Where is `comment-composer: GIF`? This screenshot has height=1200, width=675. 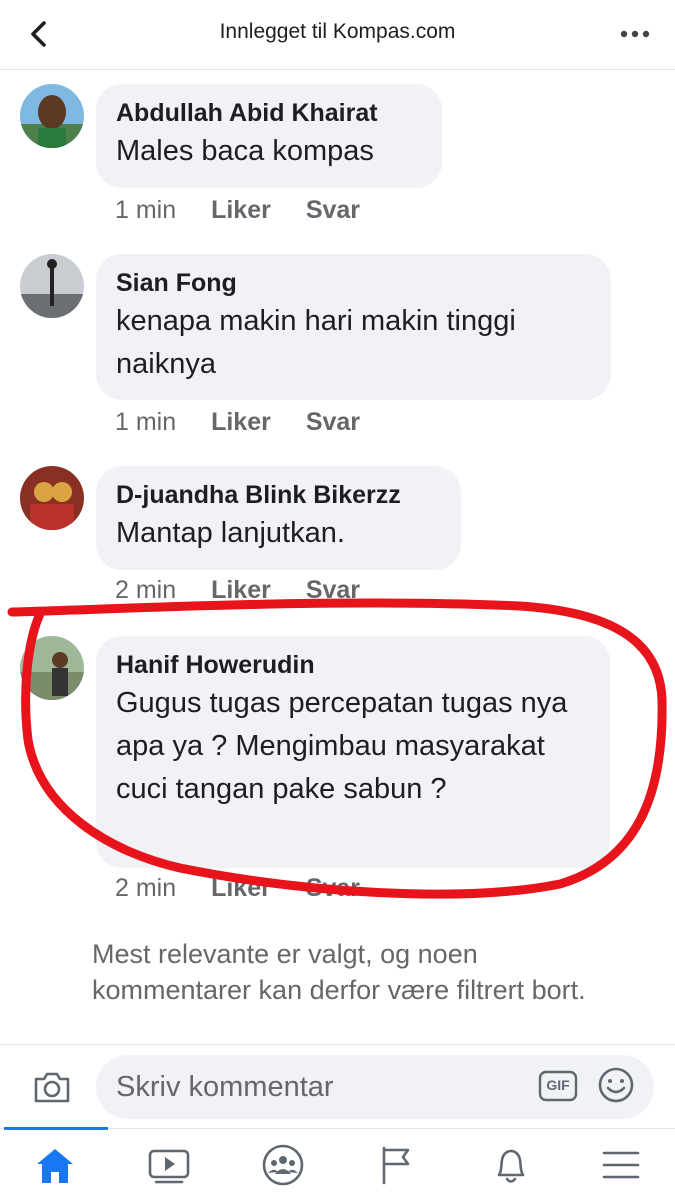
comment-composer: GIF is located at coordinates (337, 1087).